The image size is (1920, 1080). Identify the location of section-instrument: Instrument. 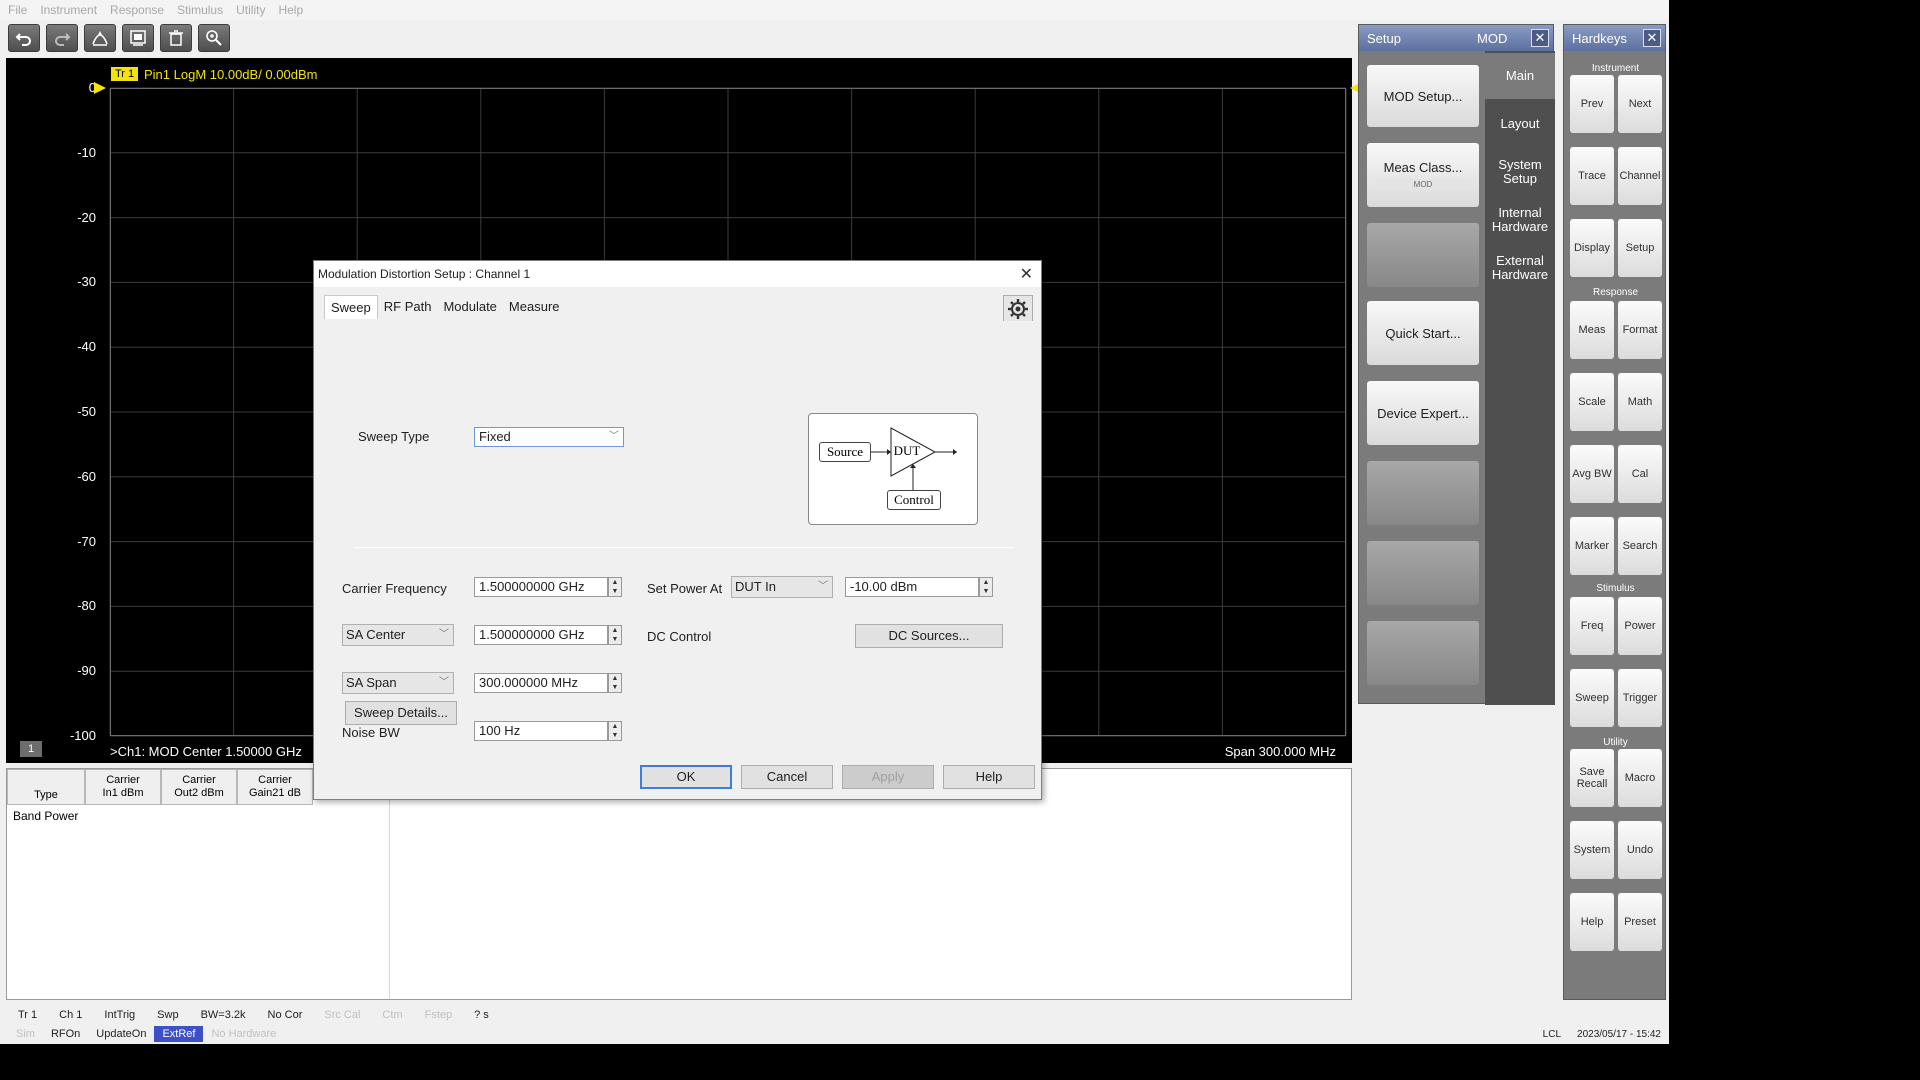
(1615, 68).